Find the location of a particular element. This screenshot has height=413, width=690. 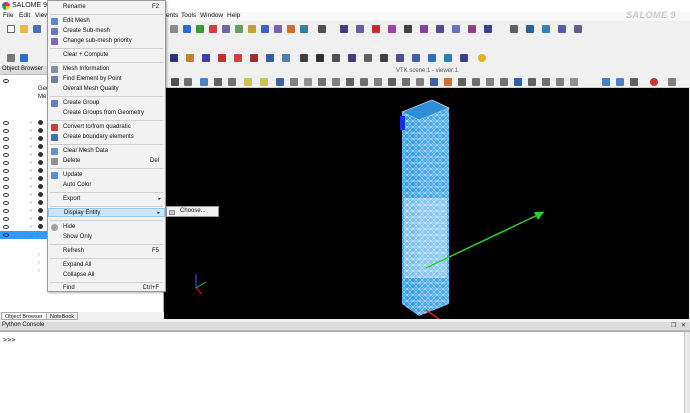

ctx-item-find: Find Ctrl+F is located at coordinates (106, 288).